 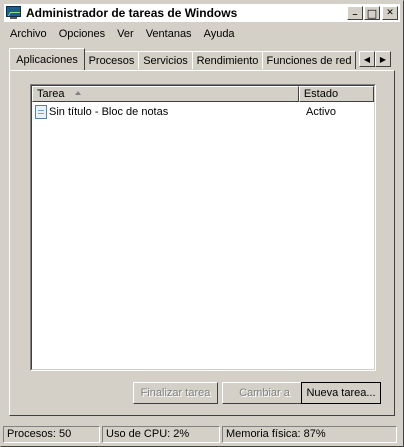 What do you see at coordinates (227, 60) in the screenshot?
I see `tab-rendimiento: Rendimiento` at bounding box center [227, 60].